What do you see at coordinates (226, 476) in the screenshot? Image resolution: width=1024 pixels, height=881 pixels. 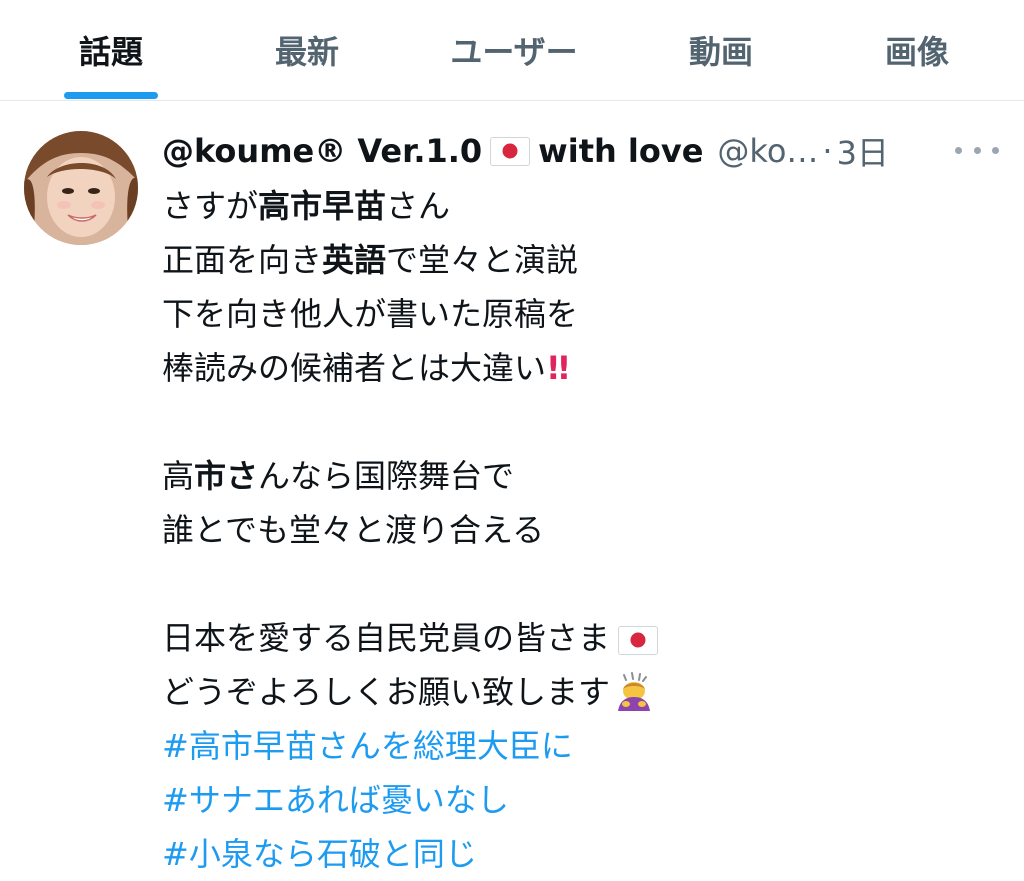 I see `text-span-bold: 市さ` at bounding box center [226, 476].